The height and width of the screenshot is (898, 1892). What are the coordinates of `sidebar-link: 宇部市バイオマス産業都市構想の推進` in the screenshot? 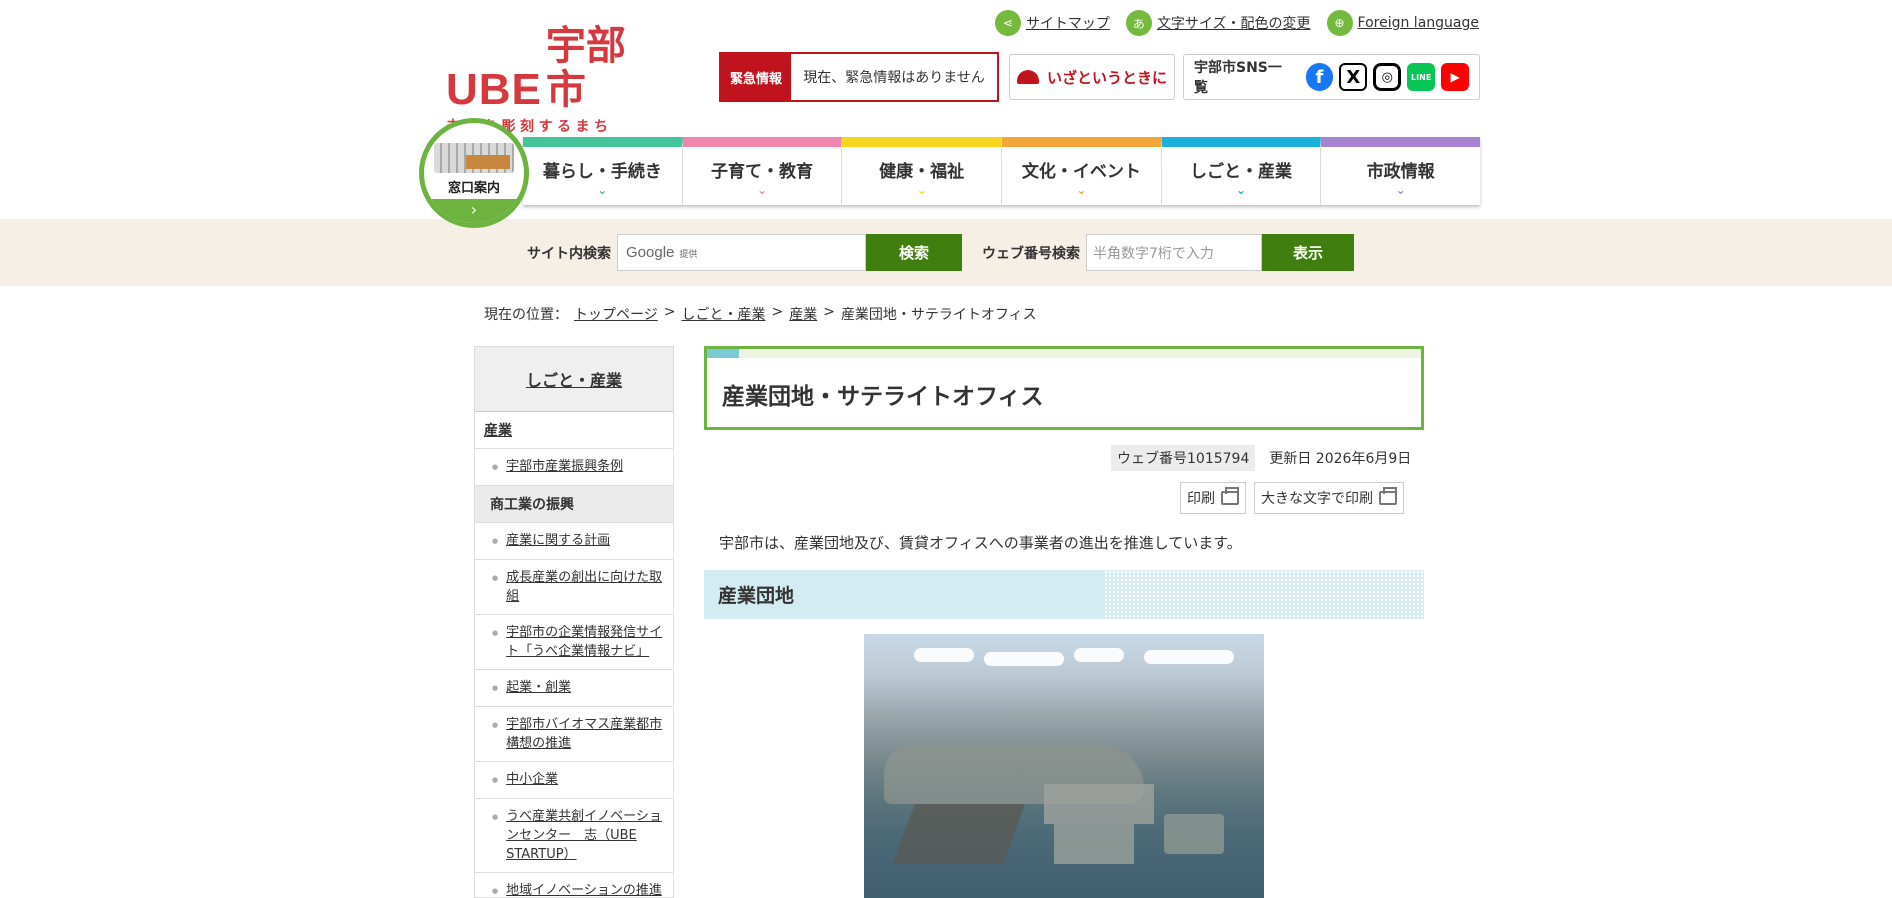 It's located at (585, 734).